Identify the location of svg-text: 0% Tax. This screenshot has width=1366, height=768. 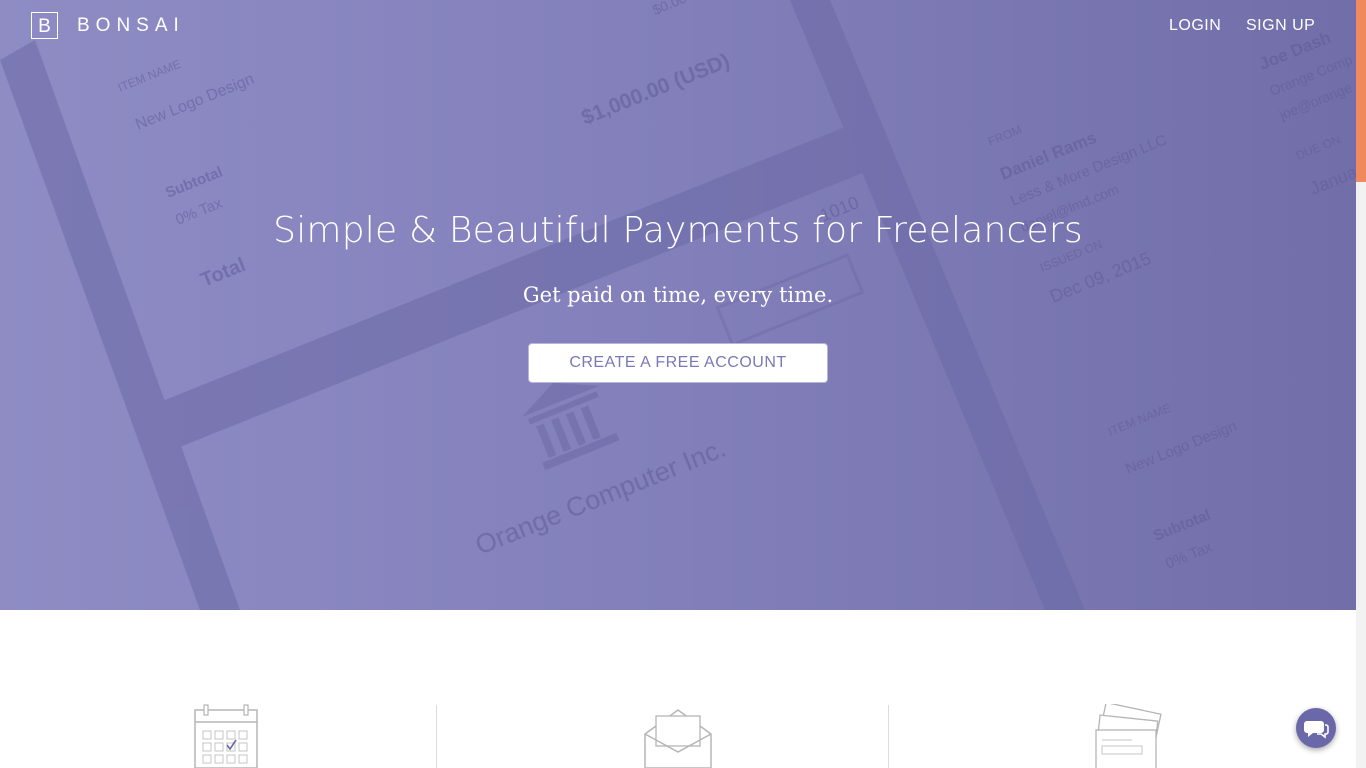
(1189, 555).